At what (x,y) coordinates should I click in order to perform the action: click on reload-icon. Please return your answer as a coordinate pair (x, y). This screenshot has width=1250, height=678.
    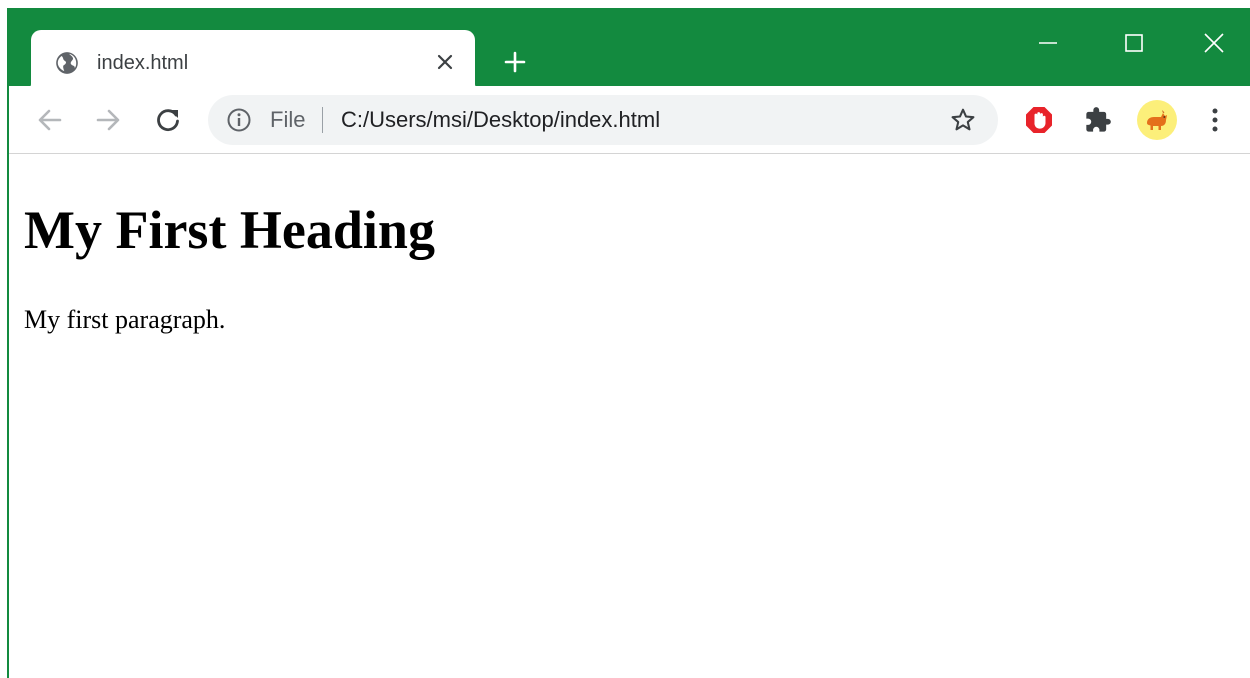
    Looking at the image, I should click on (168, 120).